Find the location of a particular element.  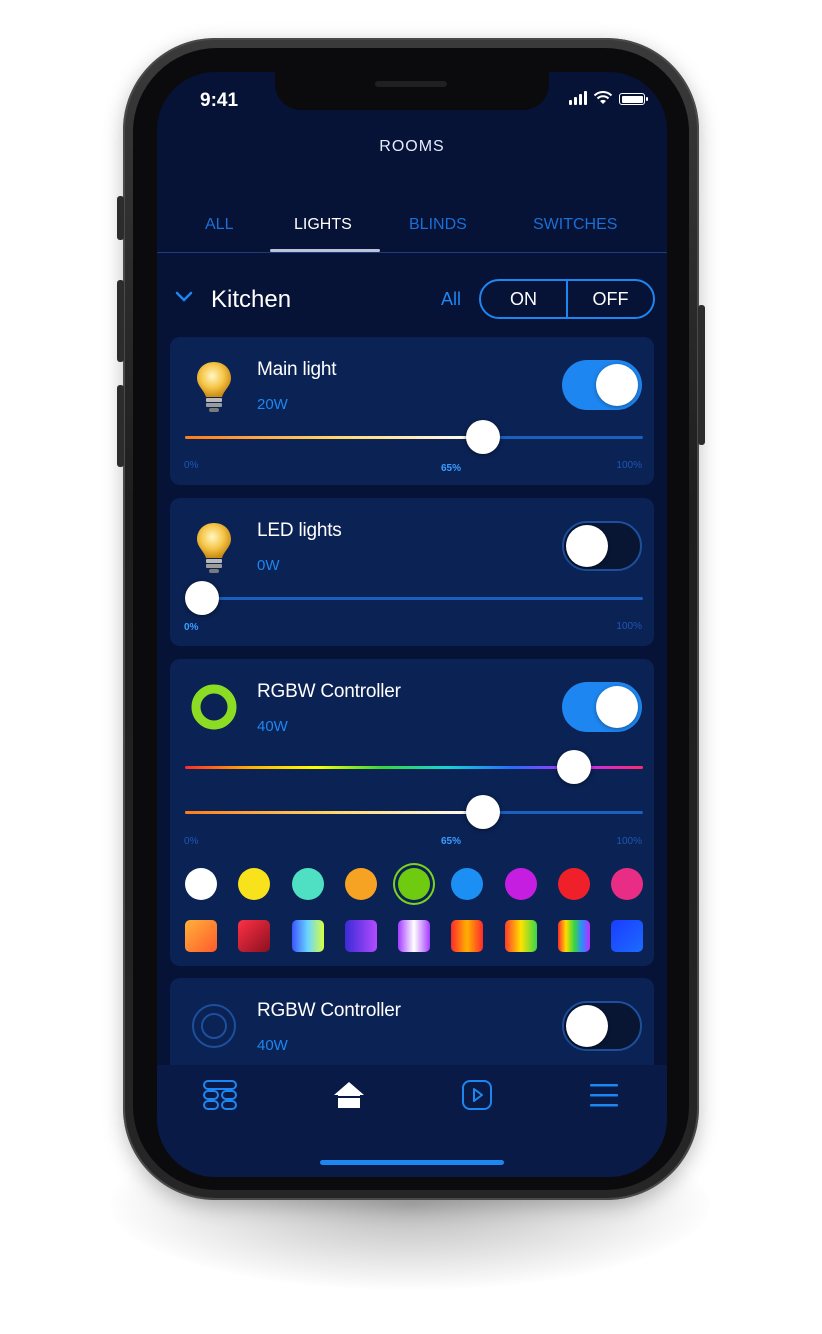

scenes-icon is located at coordinates (220, 1095).